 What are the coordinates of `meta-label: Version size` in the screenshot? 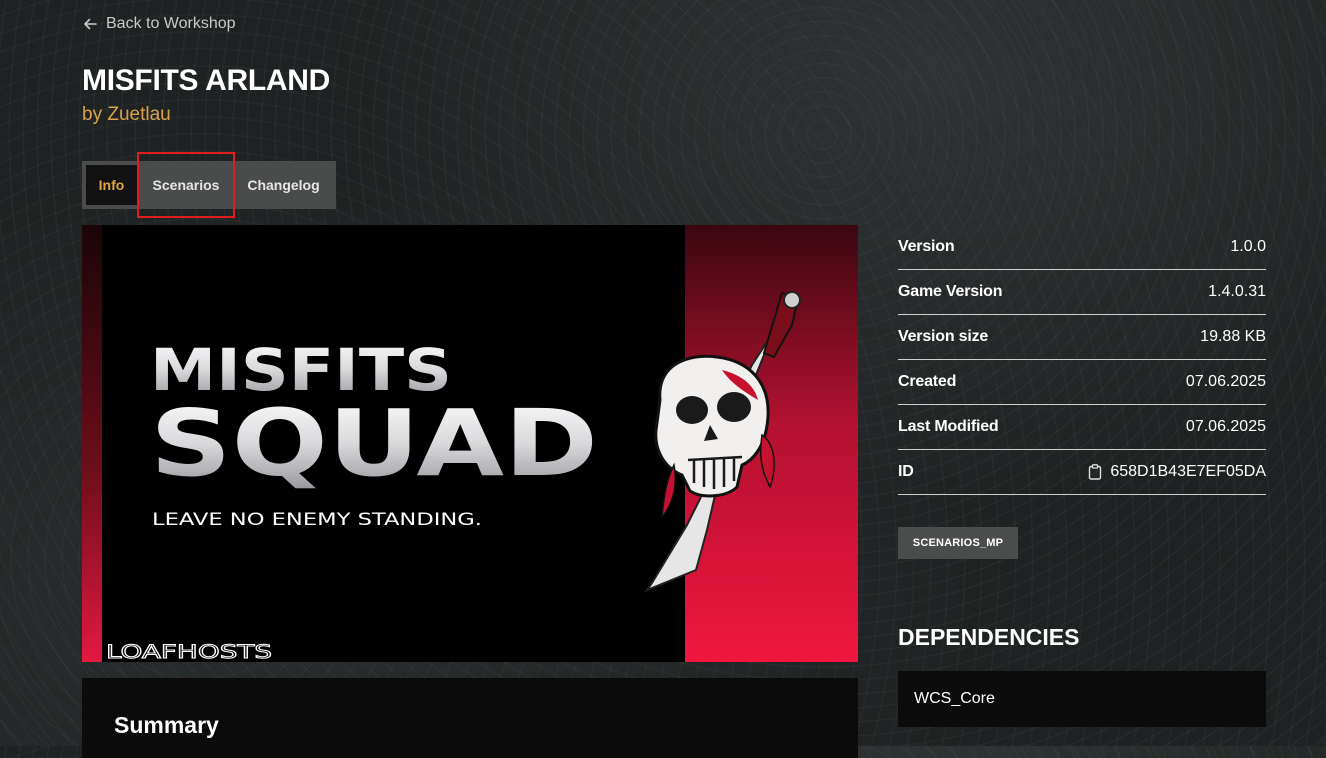 It's located at (943, 336).